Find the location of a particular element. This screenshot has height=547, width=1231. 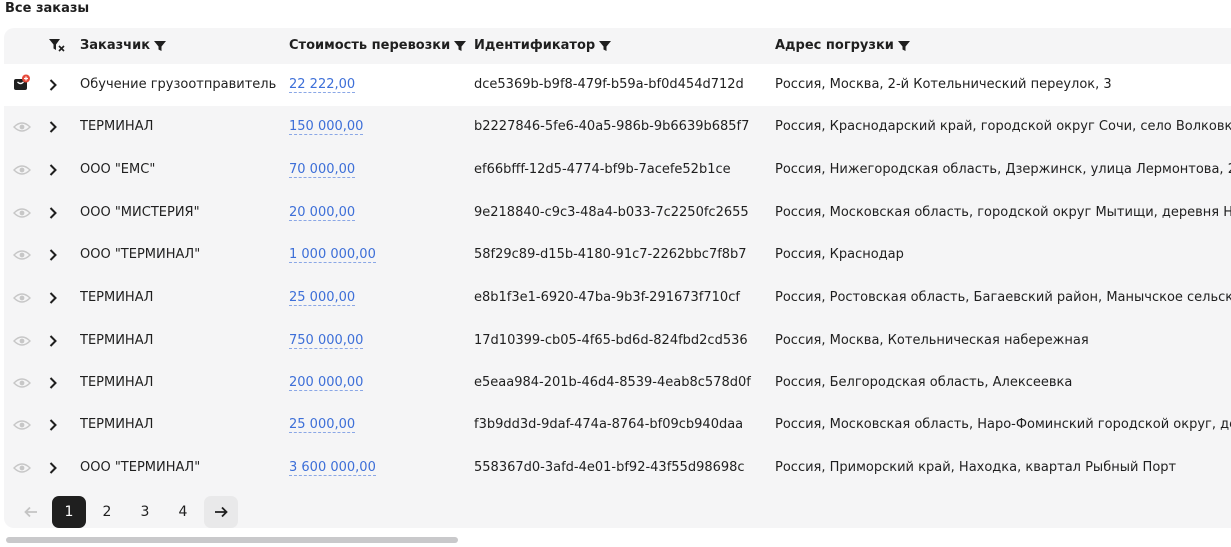

price-link: 150 000,00 is located at coordinates (326, 127).